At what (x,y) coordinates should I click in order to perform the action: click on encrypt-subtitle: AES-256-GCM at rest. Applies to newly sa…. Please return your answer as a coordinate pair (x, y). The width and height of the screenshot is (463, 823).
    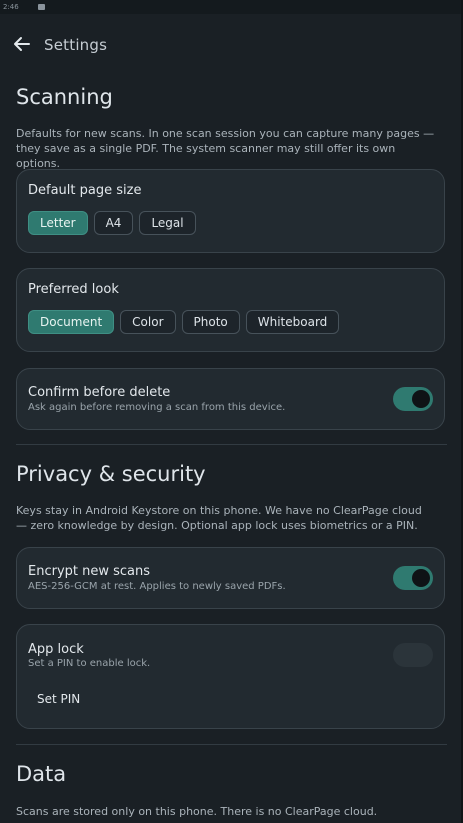
    Looking at the image, I should click on (157, 586).